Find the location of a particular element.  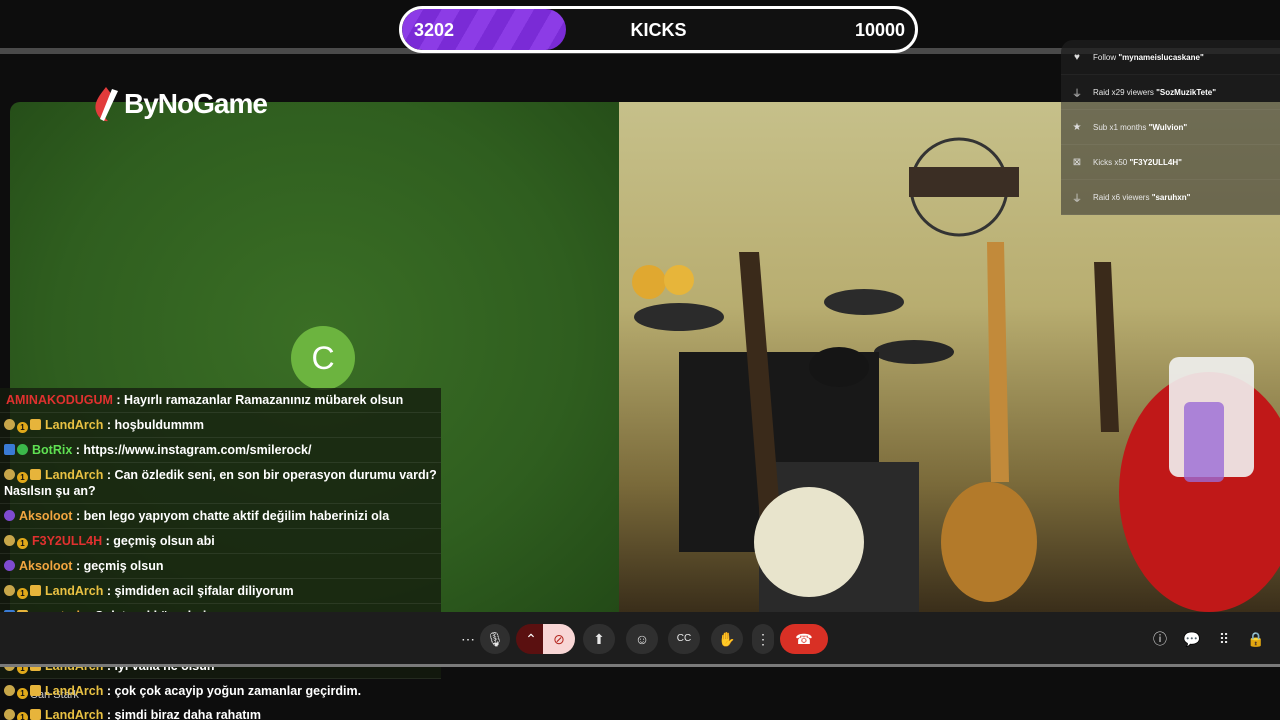

feed-item-text: Kicks x50 "F3Y2ULL4H" is located at coordinates (1137, 162).